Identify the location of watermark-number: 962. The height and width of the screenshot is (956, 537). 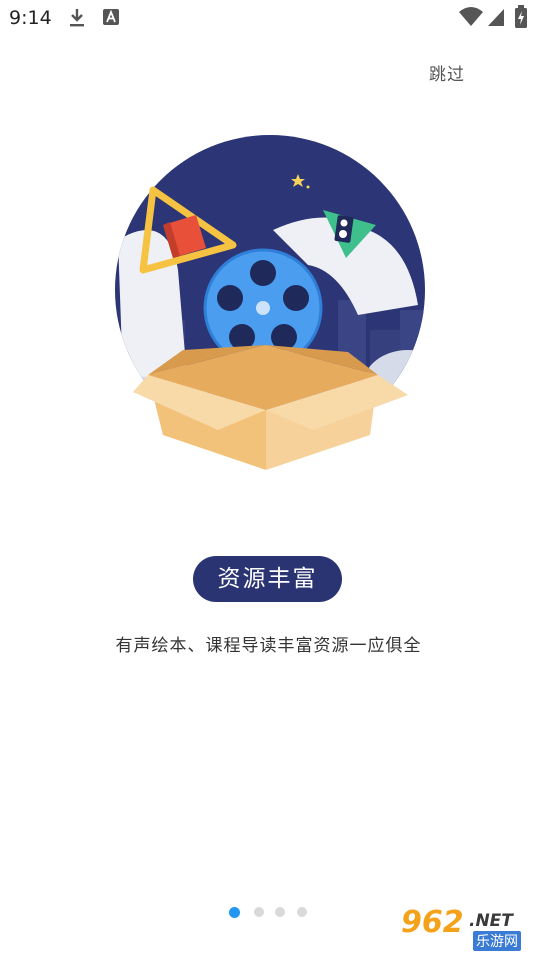
(432, 922).